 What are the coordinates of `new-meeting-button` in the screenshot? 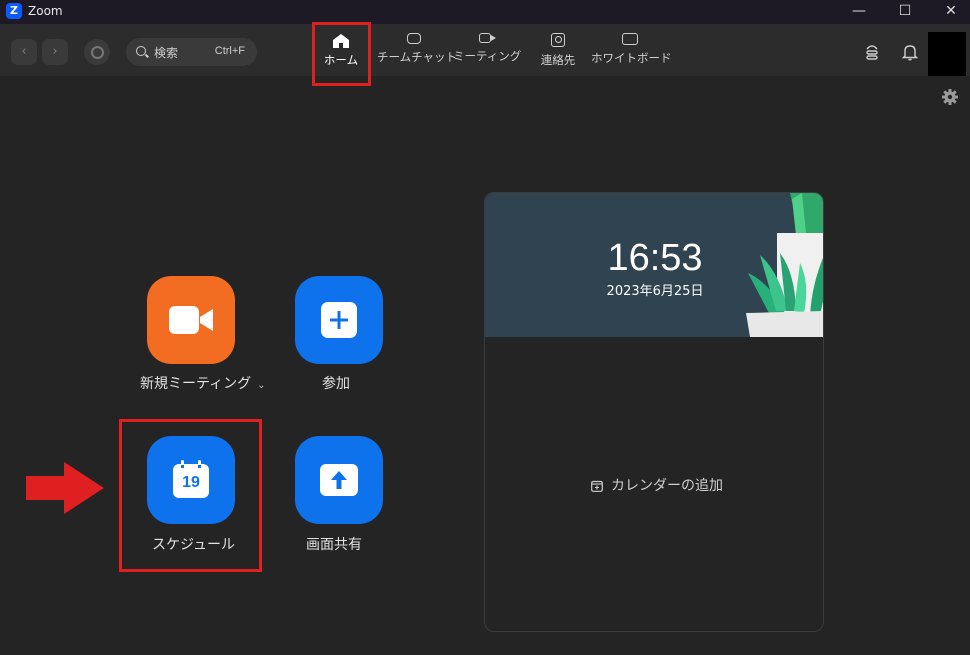 It's located at (191, 320).